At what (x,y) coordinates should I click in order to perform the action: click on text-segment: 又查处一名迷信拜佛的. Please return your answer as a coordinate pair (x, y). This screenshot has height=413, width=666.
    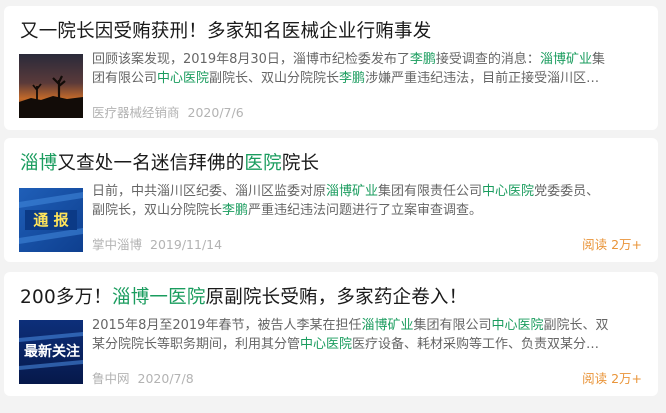
    Looking at the image, I should click on (151, 163).